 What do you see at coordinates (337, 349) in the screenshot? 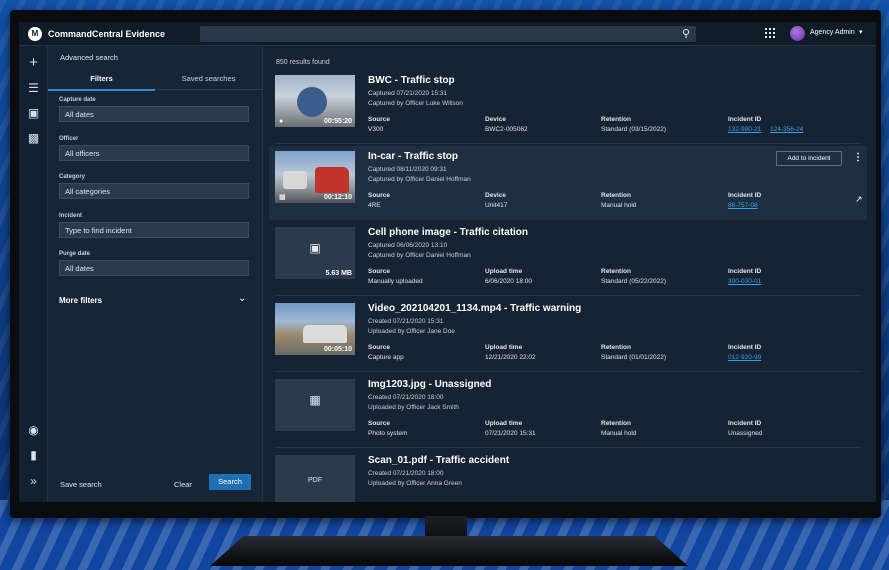
I see `duration: 00:05:10` at bounding box center [337, 349].